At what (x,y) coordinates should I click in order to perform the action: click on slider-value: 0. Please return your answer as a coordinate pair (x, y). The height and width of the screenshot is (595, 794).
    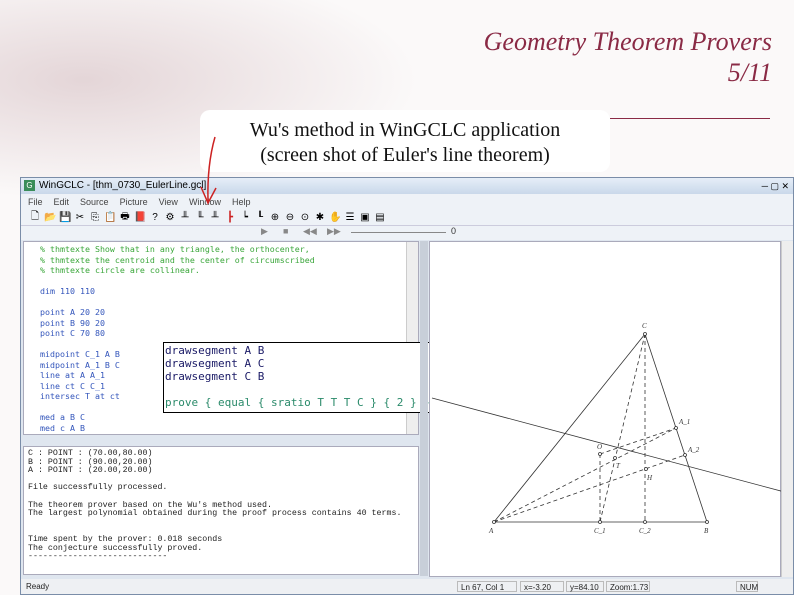
    Looking at the image, I should click on (454, 231).